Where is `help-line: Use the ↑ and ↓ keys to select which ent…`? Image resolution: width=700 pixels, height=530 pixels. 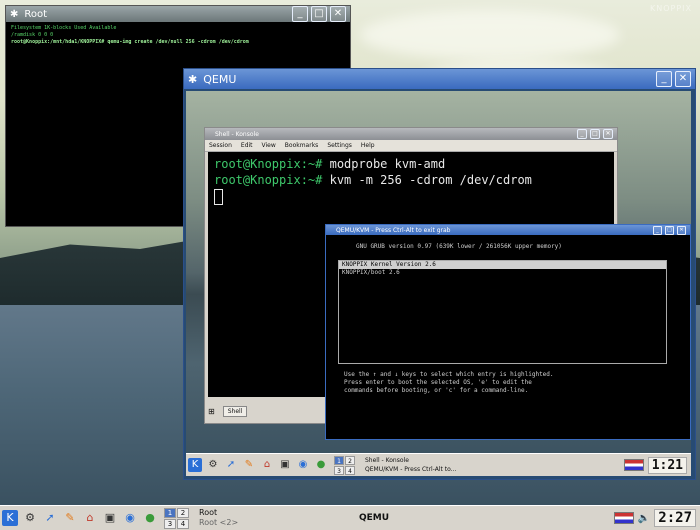 help-line: Use the ↑ and ↓ keys to select which ent… is located at coordinates (449, 374).